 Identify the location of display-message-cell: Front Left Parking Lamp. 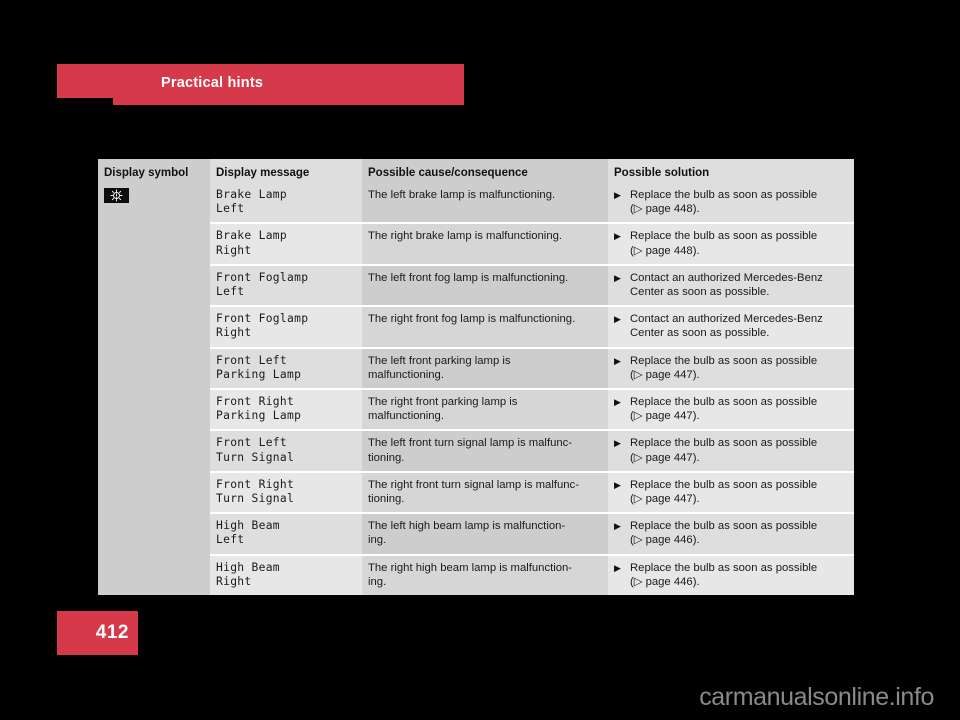
(286, 368).